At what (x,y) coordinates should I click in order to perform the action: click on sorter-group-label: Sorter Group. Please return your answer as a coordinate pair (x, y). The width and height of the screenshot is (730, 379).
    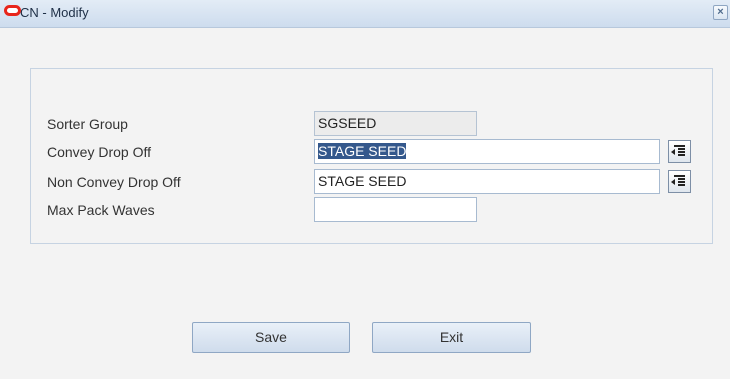
    Looking at the image, I should click on (87, 124).